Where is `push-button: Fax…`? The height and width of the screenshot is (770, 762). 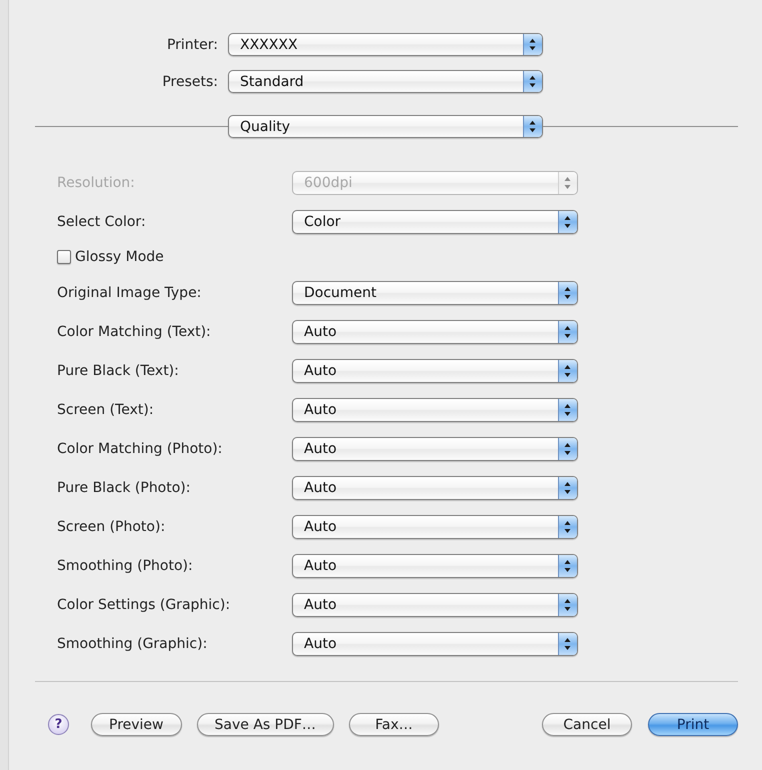 push-button: Fax… is located at coordinates (393, 724).